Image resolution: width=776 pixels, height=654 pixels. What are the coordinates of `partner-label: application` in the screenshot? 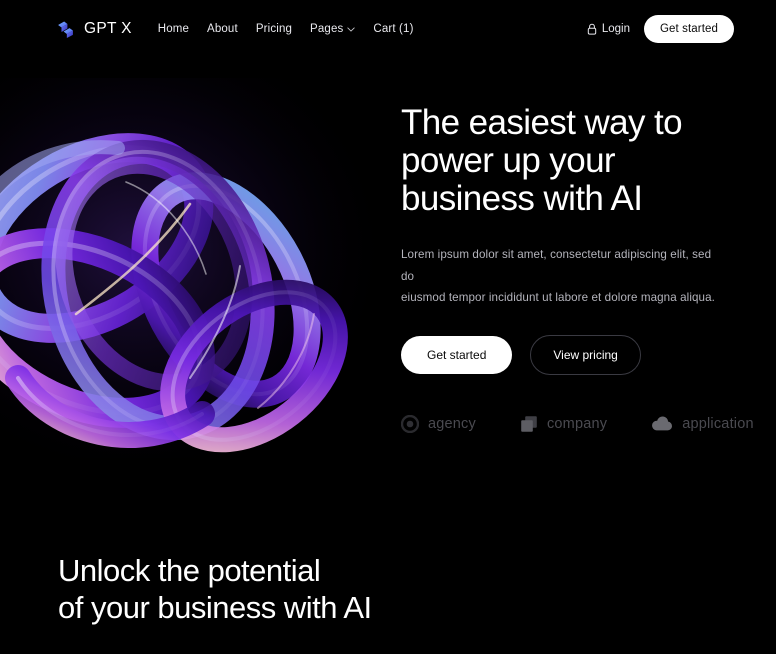 It's located at (718, 423).